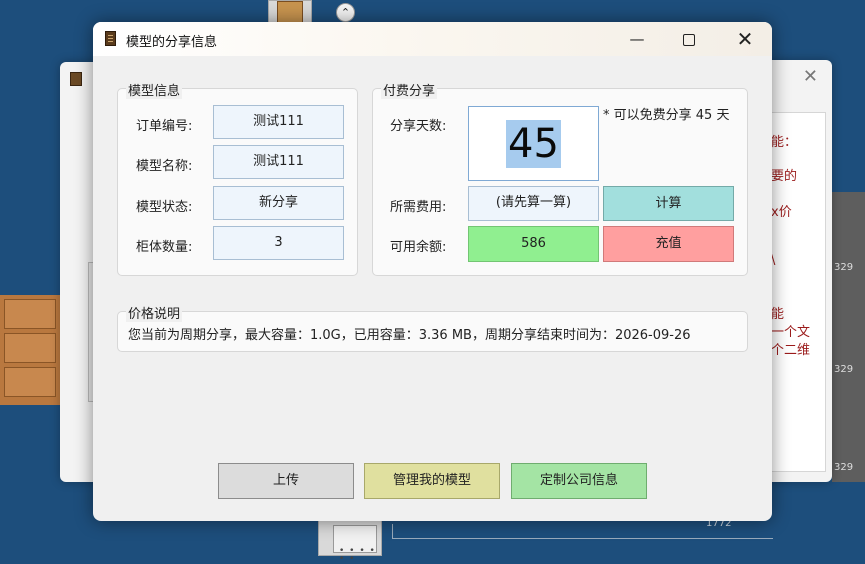 This screenshot has width=865, height=564. What do you see at coordinates (154, 312) in the screenshot?
I see `group-title: 价格说明` at bounding box center [154, 312].